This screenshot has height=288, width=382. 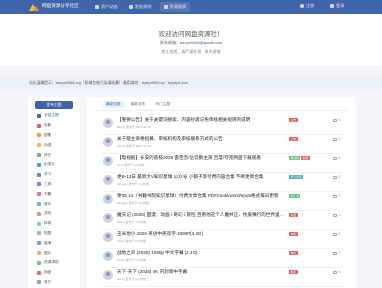 What do you see at coordinates (340, 5) in the screenshot?
I see `login-label: 登录` at bounding box center [340, 5].